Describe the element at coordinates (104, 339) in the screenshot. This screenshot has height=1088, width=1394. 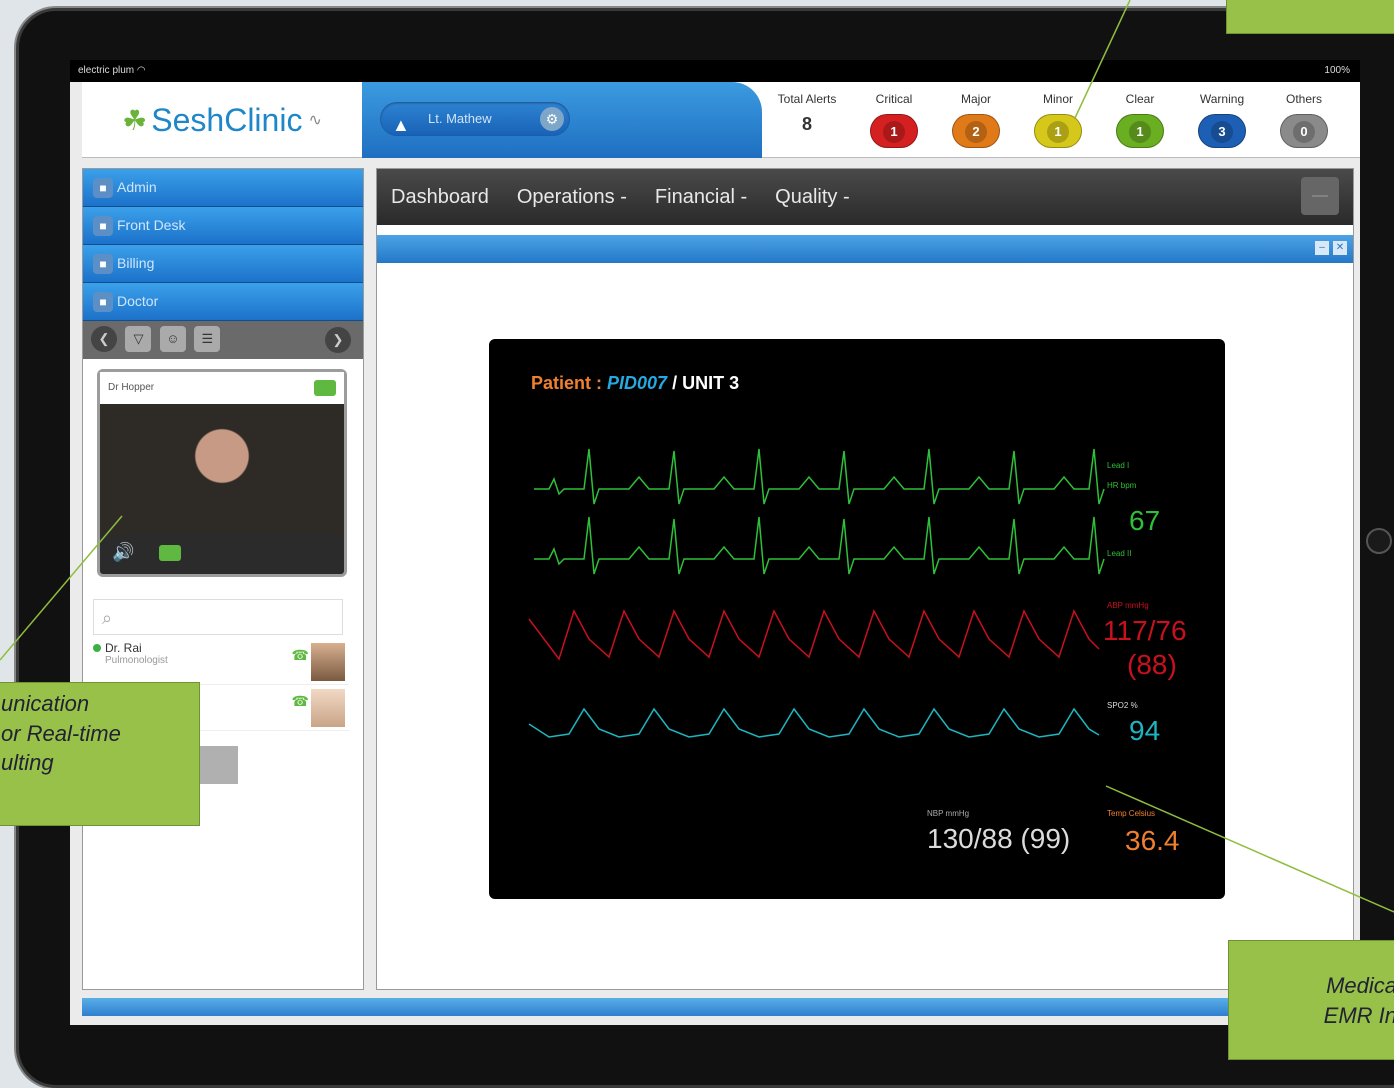
I see `prev-icon: ❮` at that location.